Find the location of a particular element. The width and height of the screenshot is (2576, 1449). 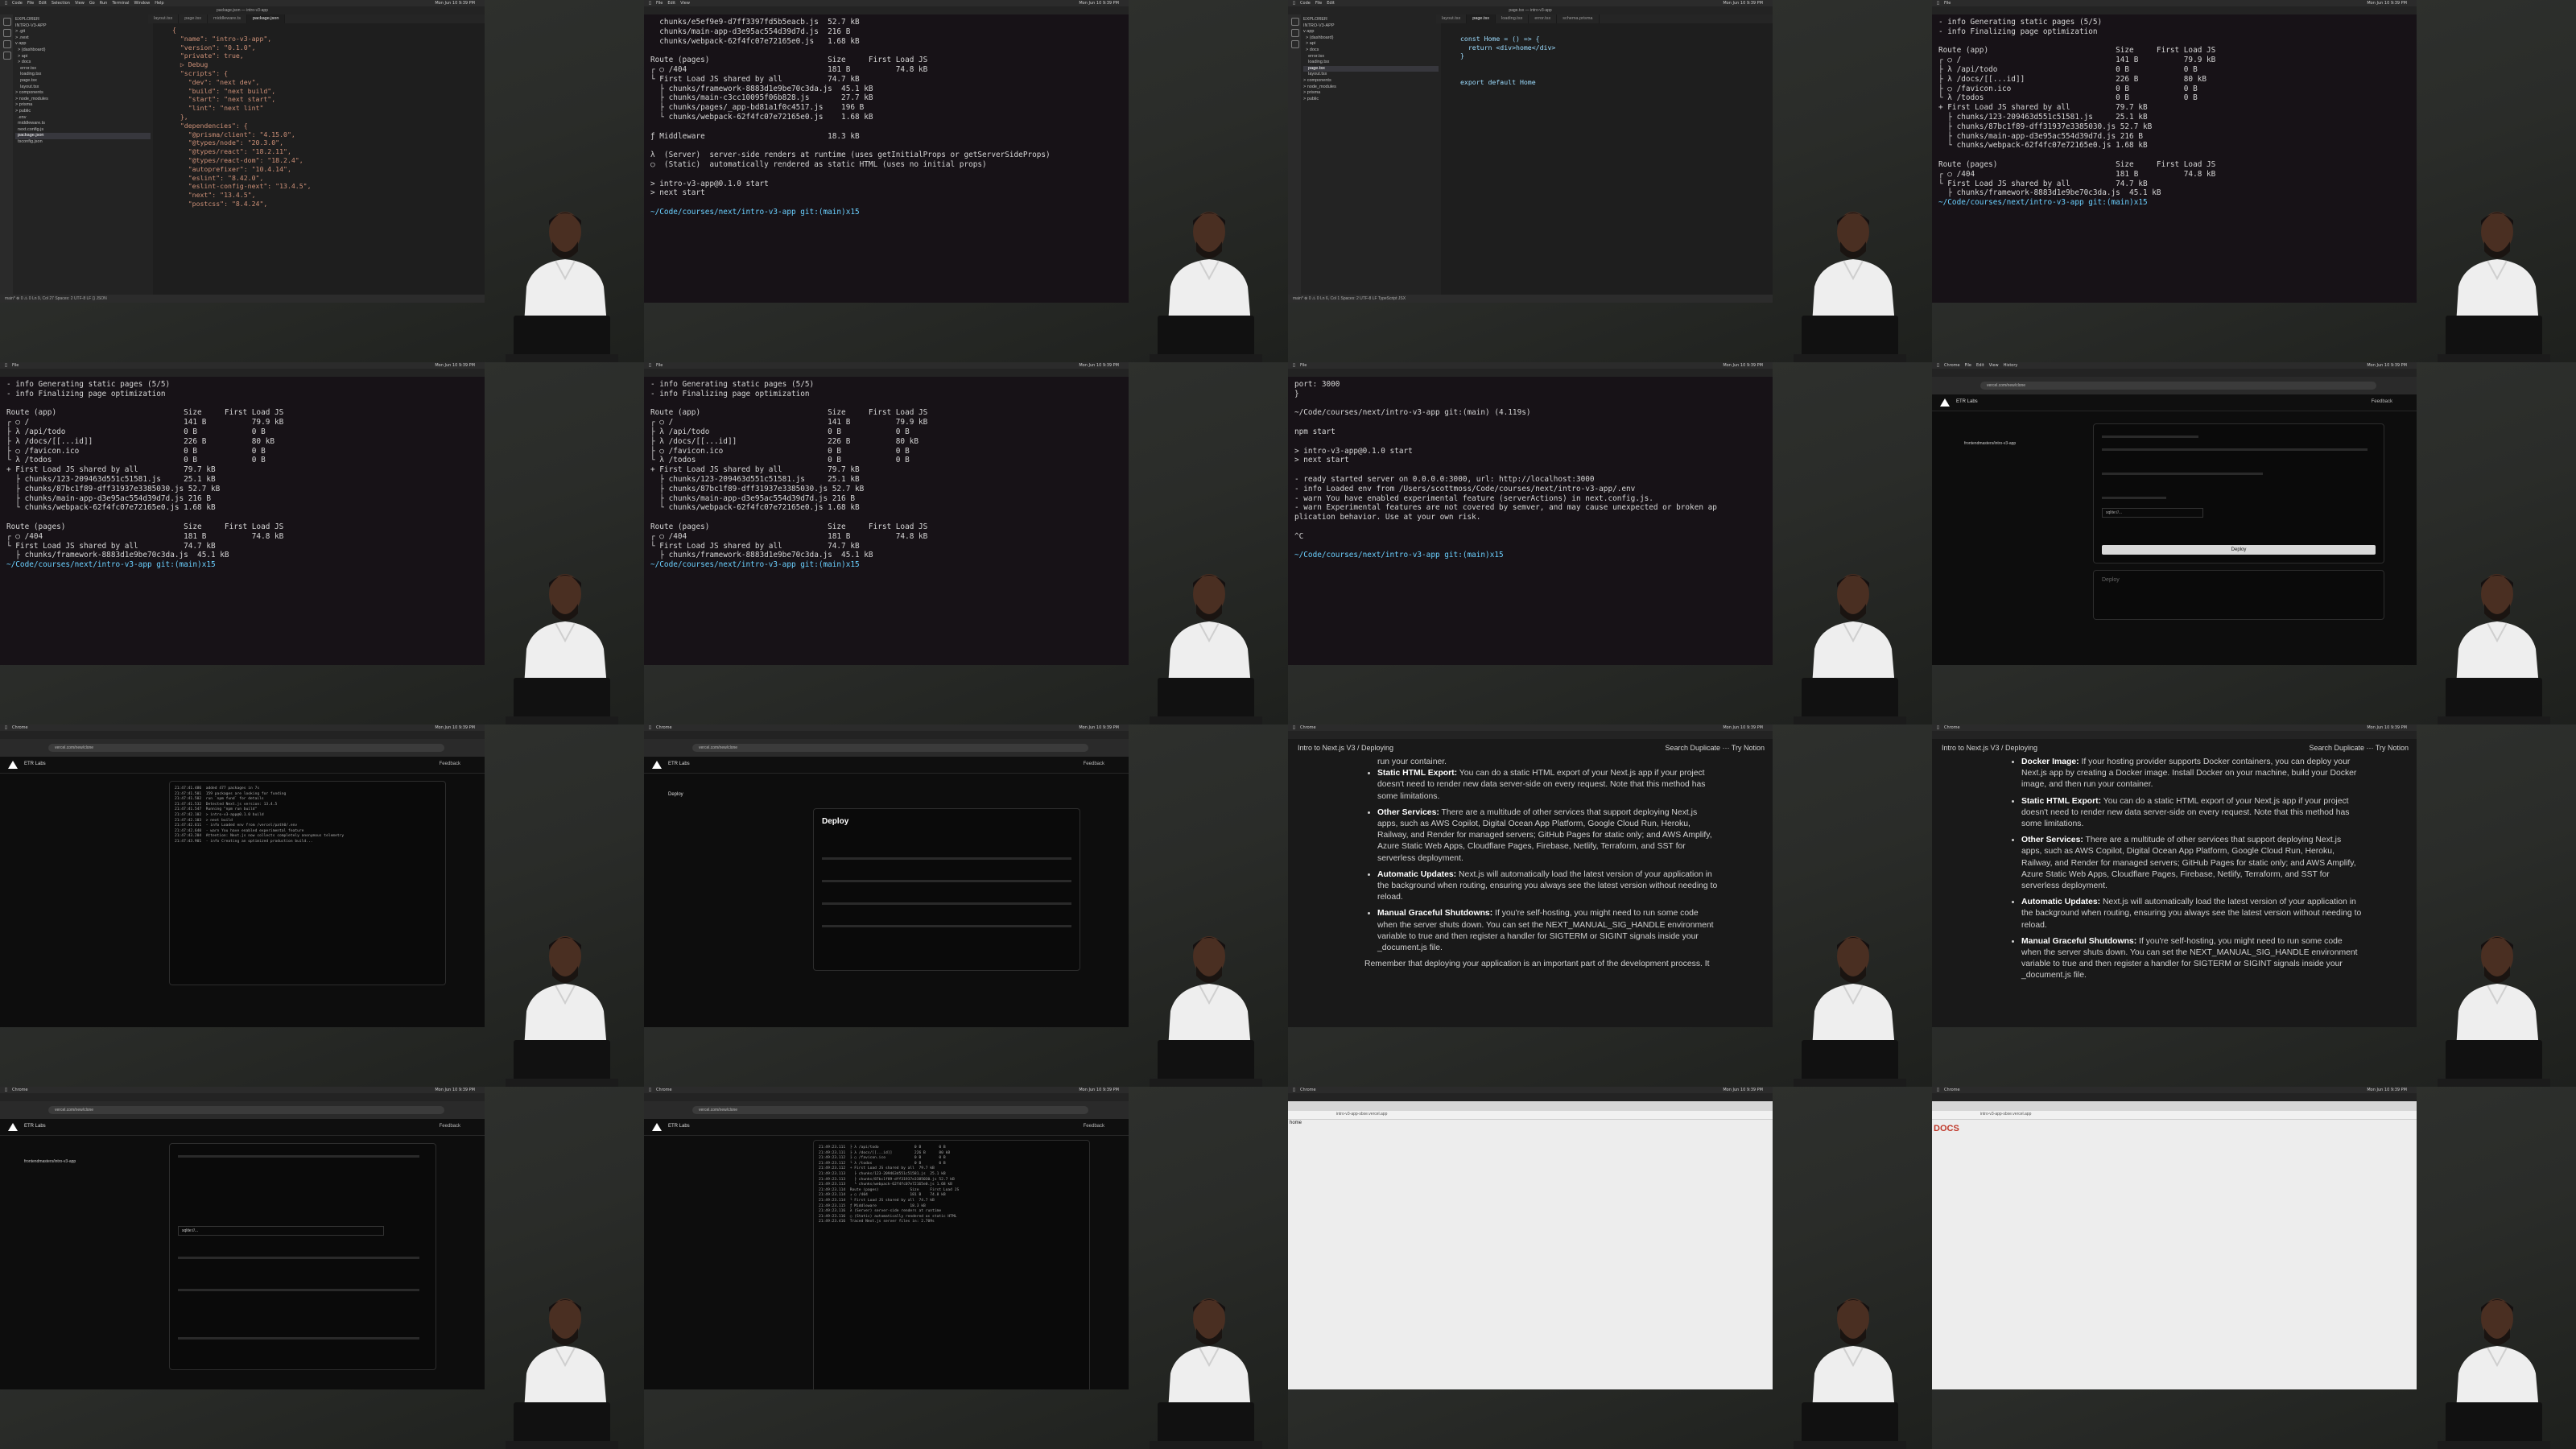

tree-item: .env is located at coordinates (83, 118).